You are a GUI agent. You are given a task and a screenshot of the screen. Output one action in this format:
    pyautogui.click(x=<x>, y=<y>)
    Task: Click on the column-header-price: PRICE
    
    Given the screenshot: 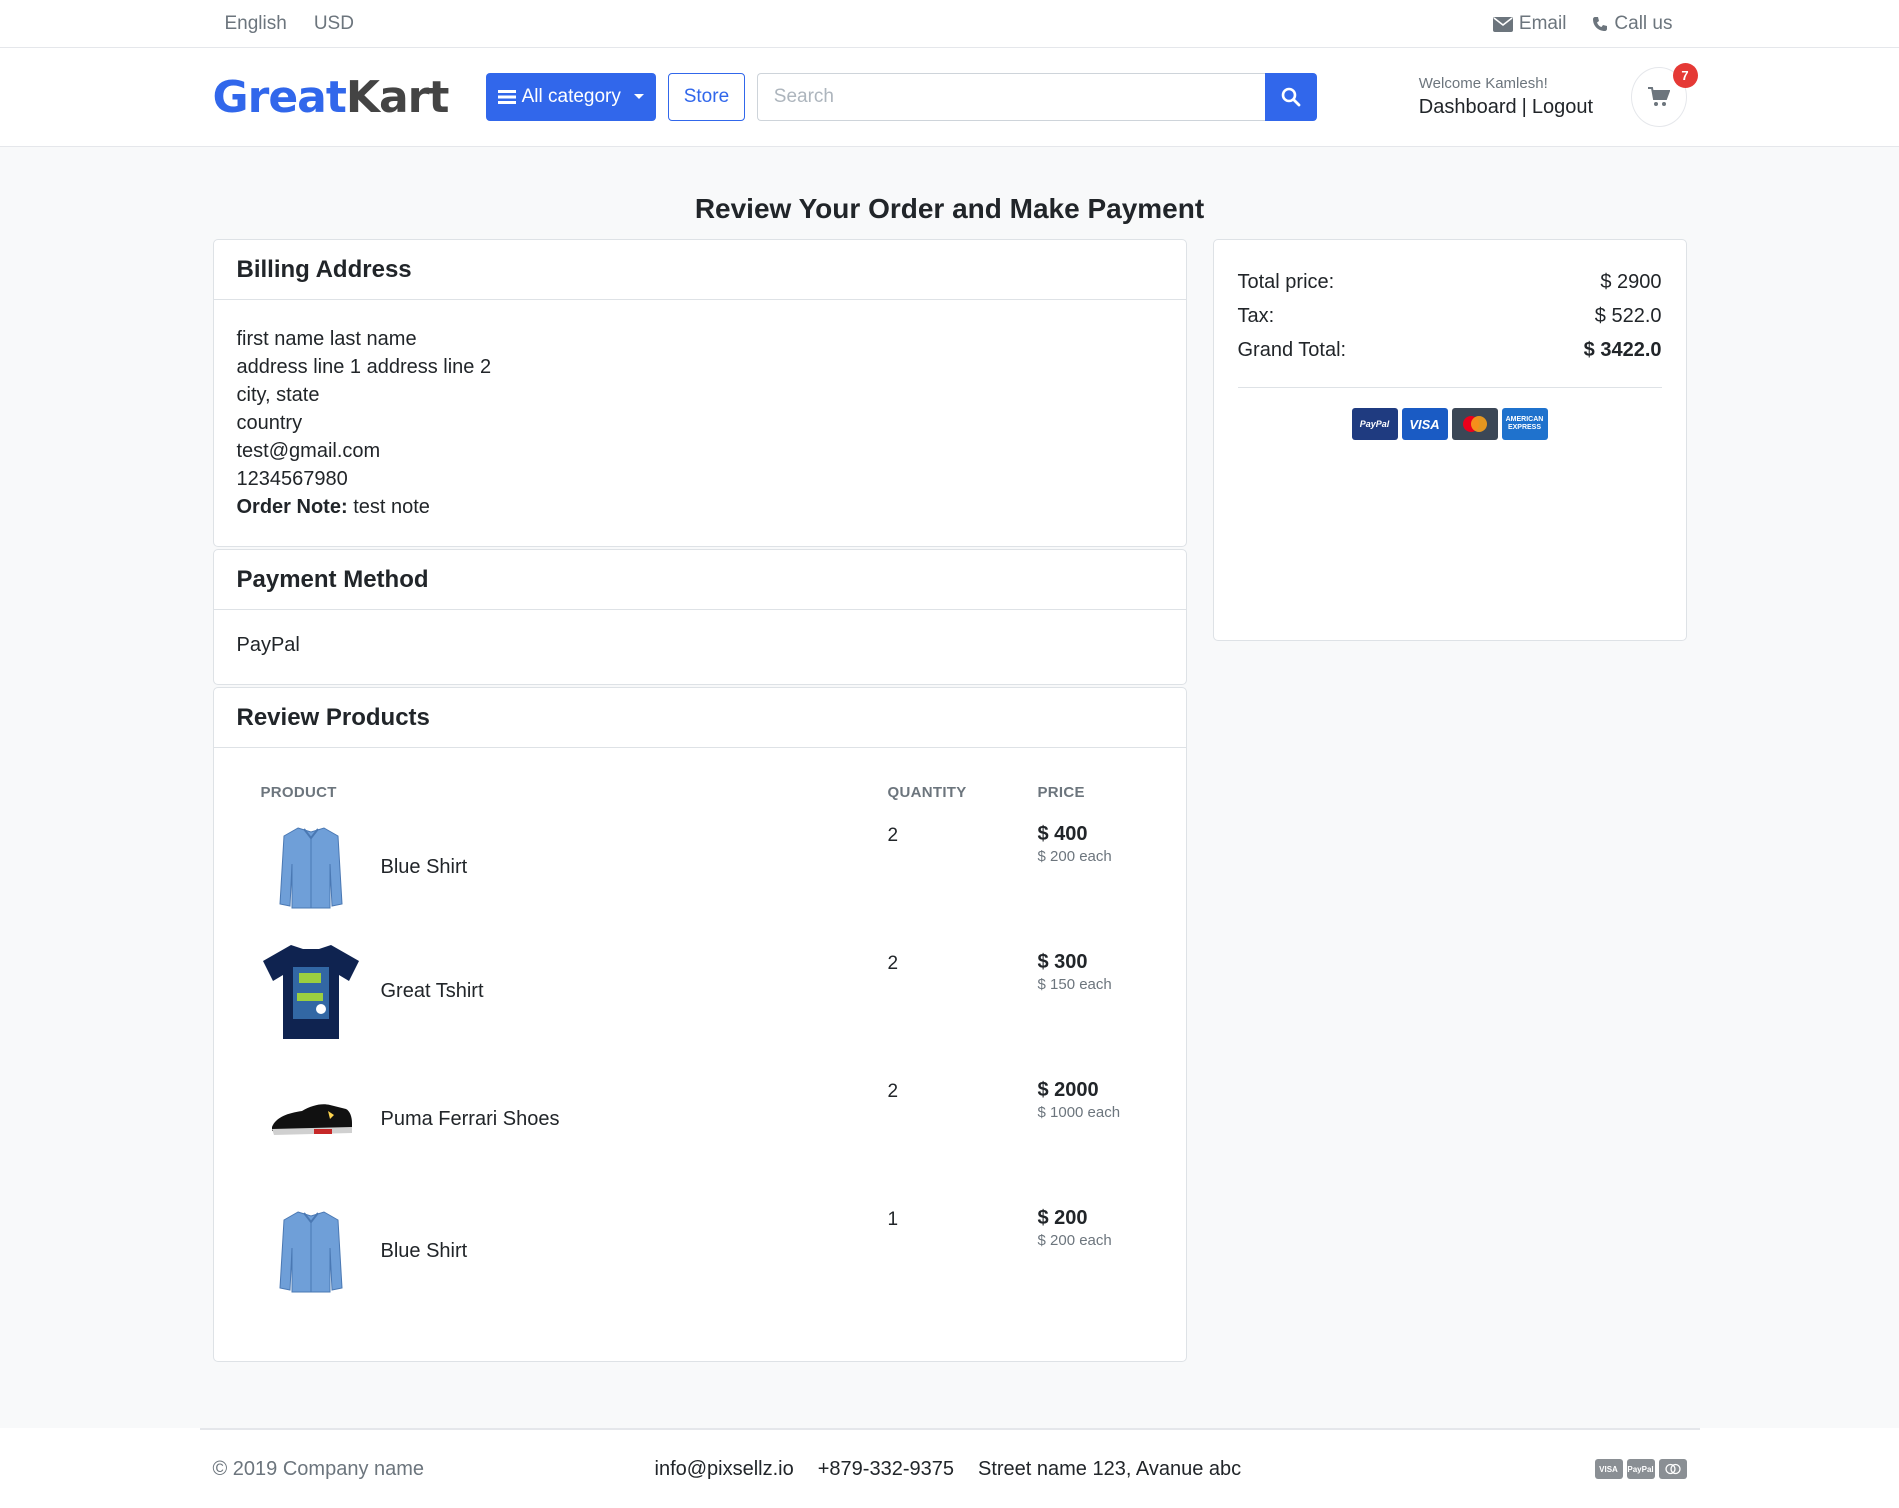 What is the action you would take?
    pyautogui.click(x=1061, y=792)
    